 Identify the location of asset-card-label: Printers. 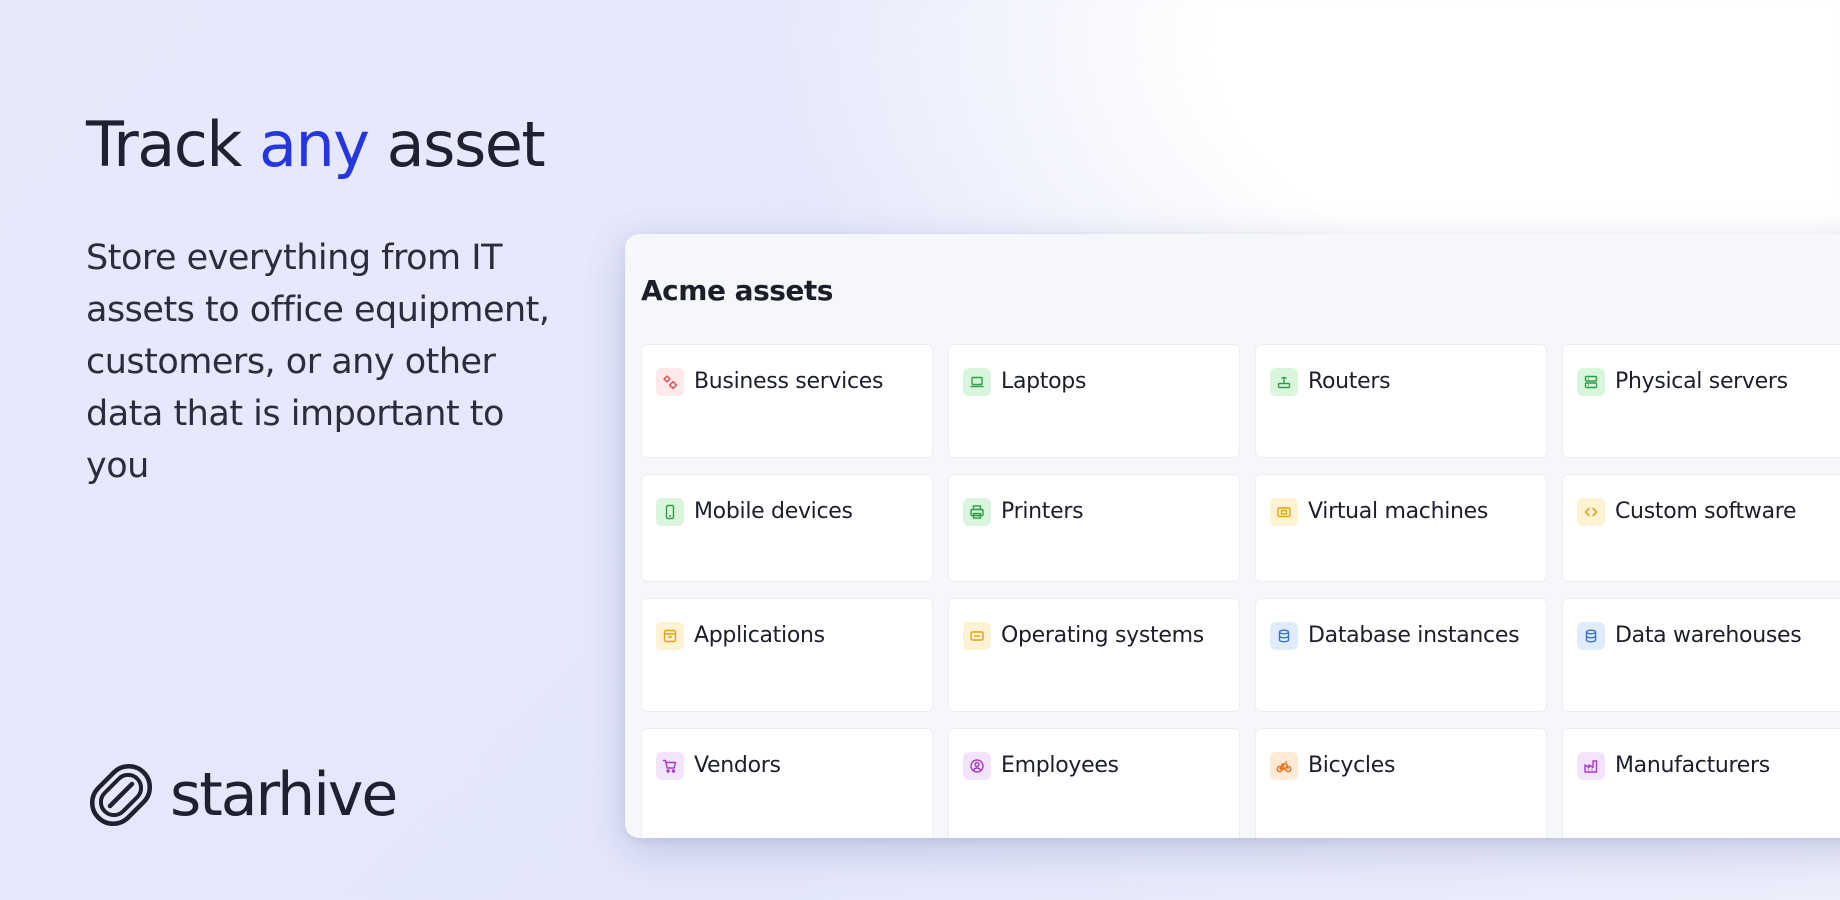
(1042, 511).